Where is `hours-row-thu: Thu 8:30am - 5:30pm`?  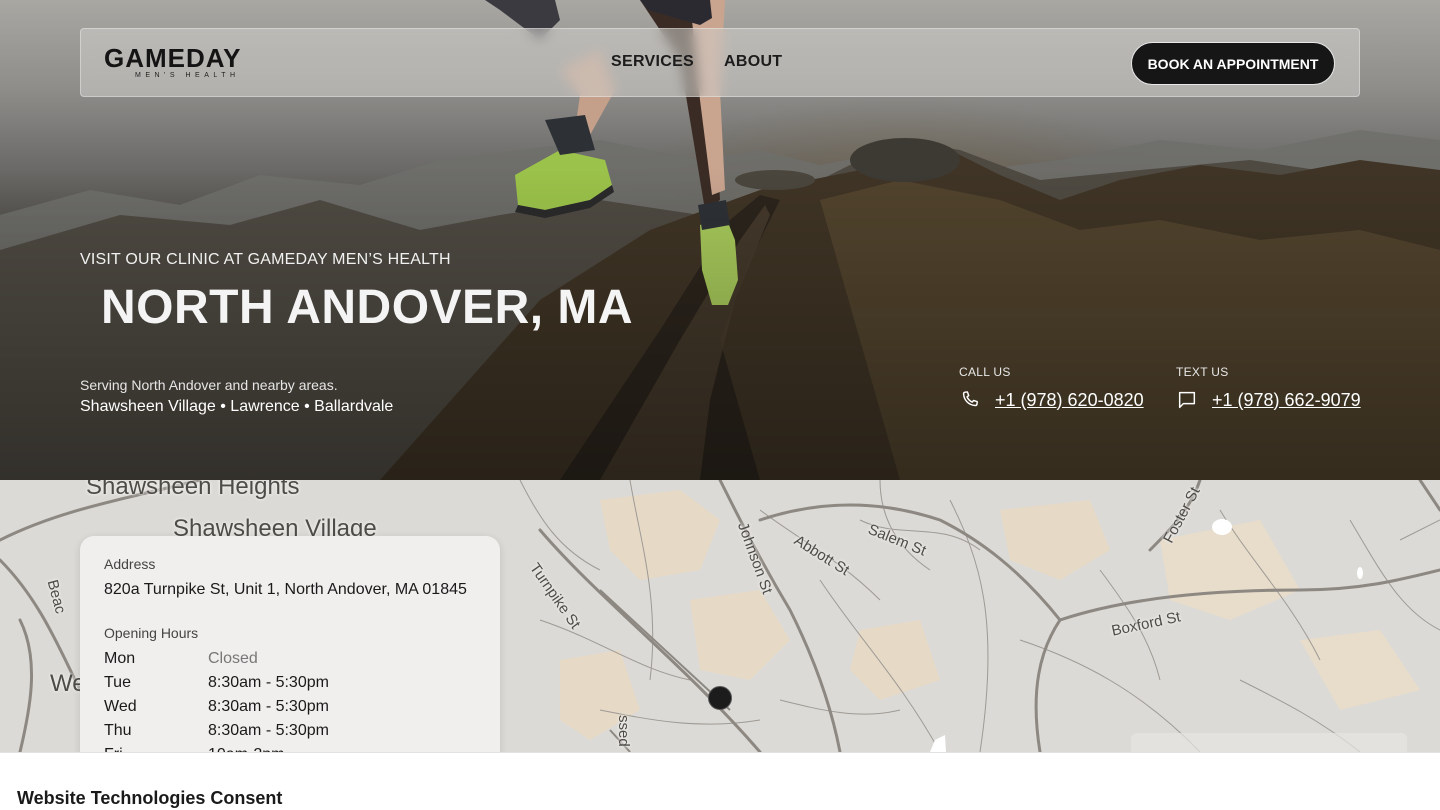
hours-row-thu: Thu 8:30am - 5:30pm is located at coordinates (290, 731).